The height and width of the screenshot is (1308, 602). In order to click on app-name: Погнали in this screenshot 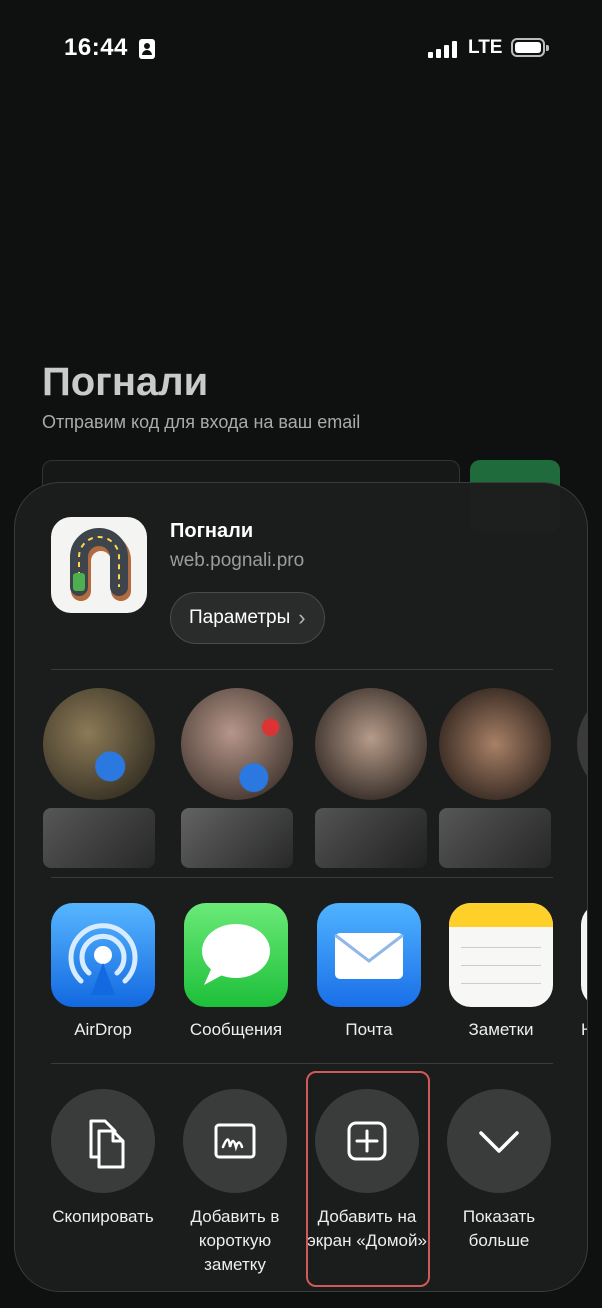, I will do `click(212, 531)`.